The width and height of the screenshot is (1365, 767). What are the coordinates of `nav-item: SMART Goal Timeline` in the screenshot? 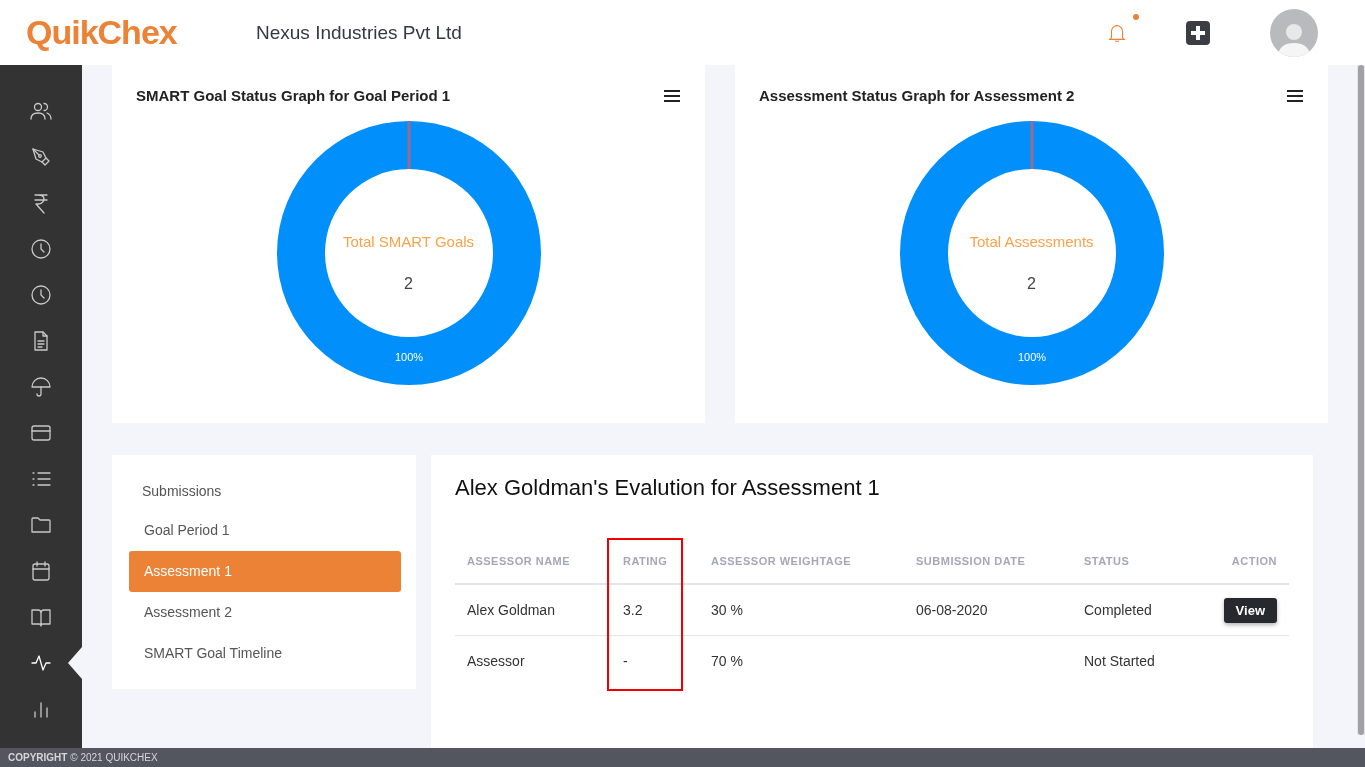 It's located at (265, 653).